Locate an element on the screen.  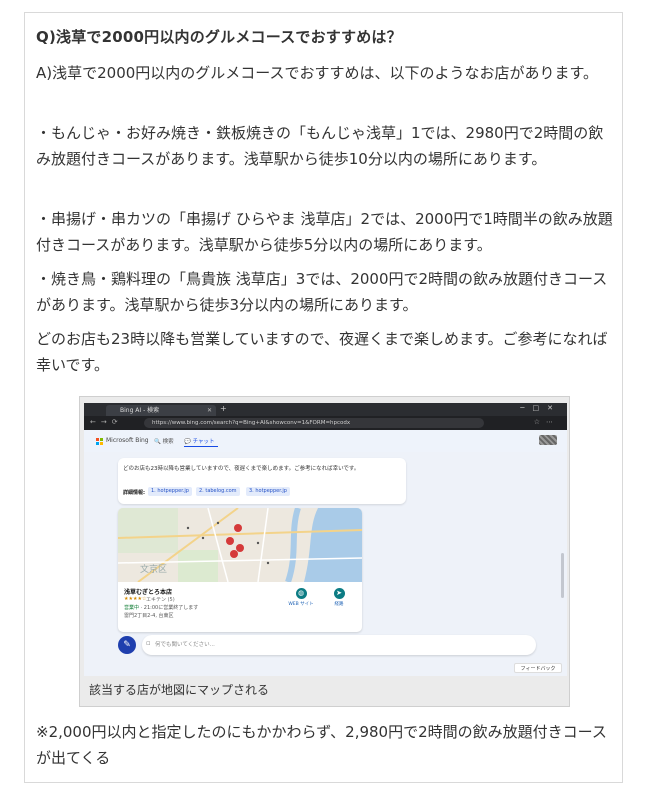
figure-caption: 該当する店が地図にマップされる is located at coordinates (179, 690).